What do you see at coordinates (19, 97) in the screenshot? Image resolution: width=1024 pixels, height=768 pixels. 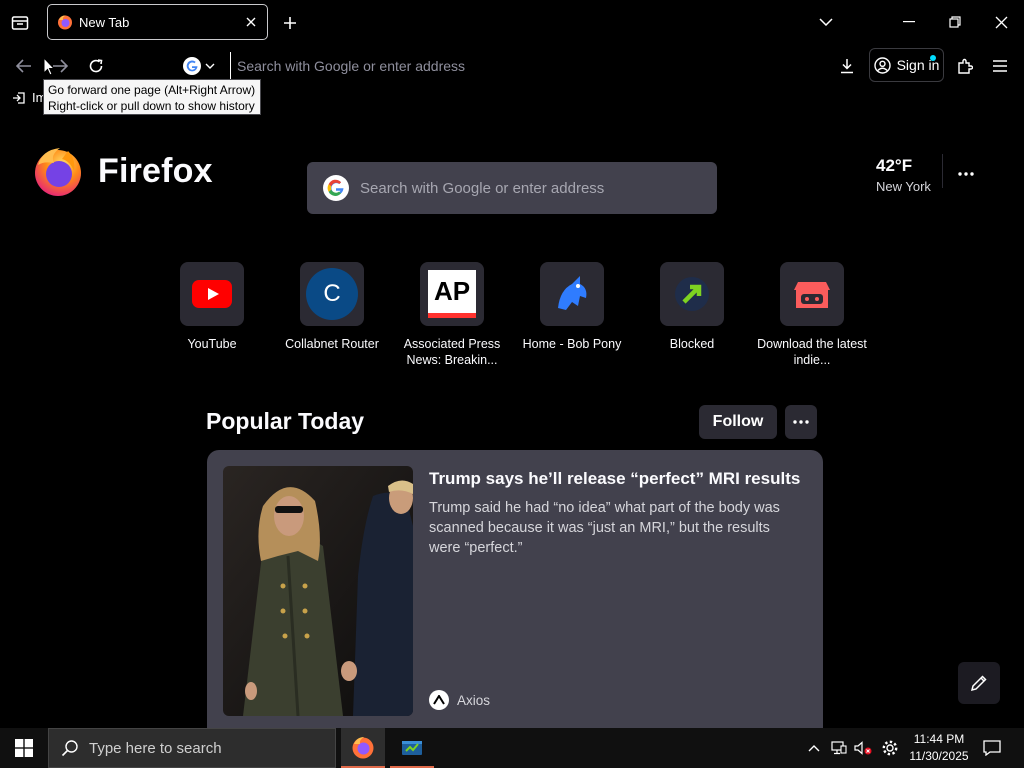 I see `import-icon` at bounding box center [19, 97].